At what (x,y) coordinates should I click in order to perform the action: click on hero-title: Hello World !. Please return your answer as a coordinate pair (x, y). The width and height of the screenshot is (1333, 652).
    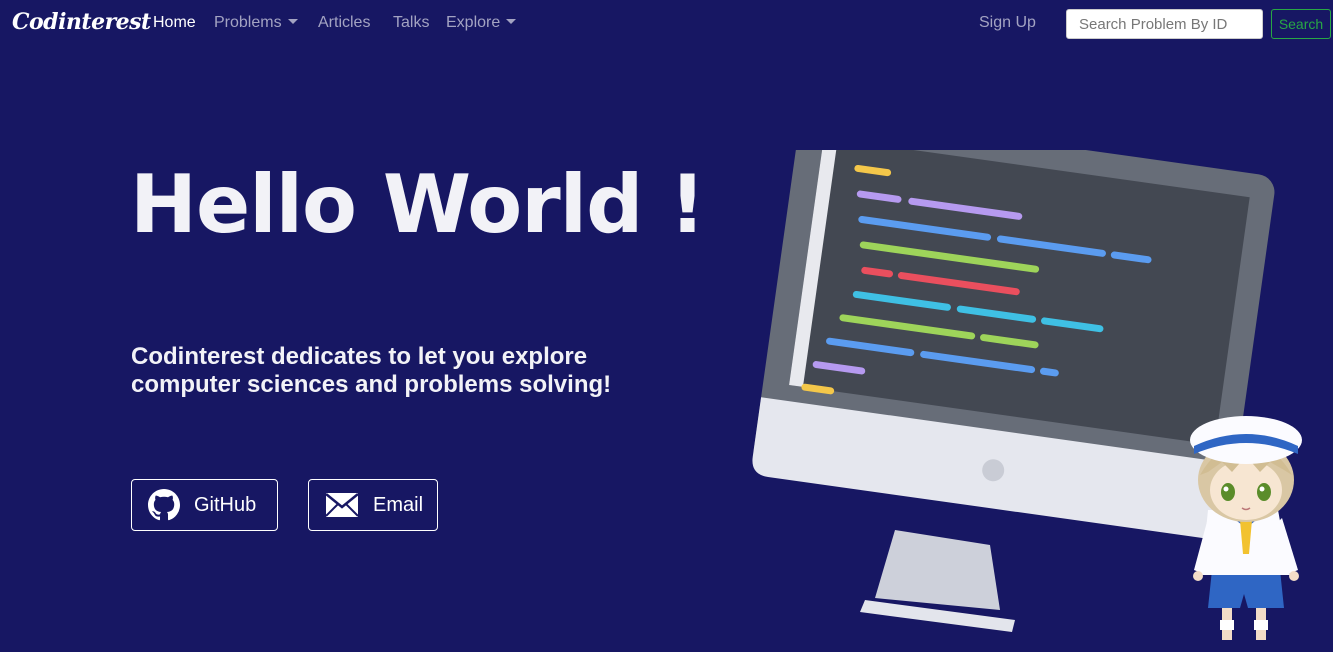
    Looking at the image, I should click on (418, 204).